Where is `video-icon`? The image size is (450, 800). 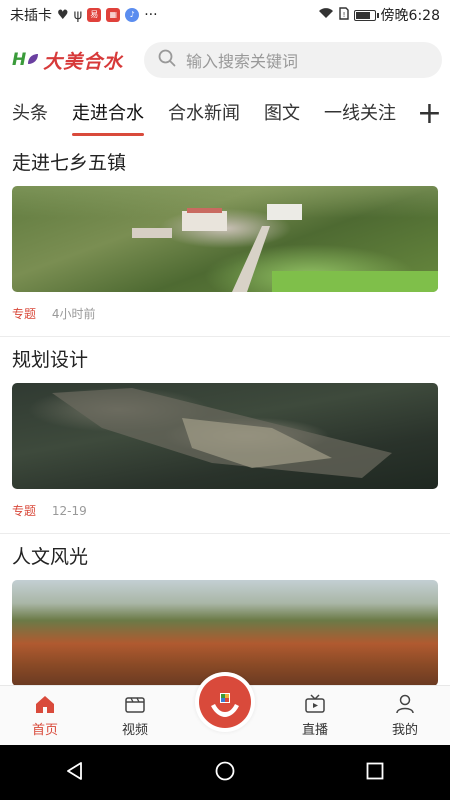 video-icon is located at coordinates (135, 705).